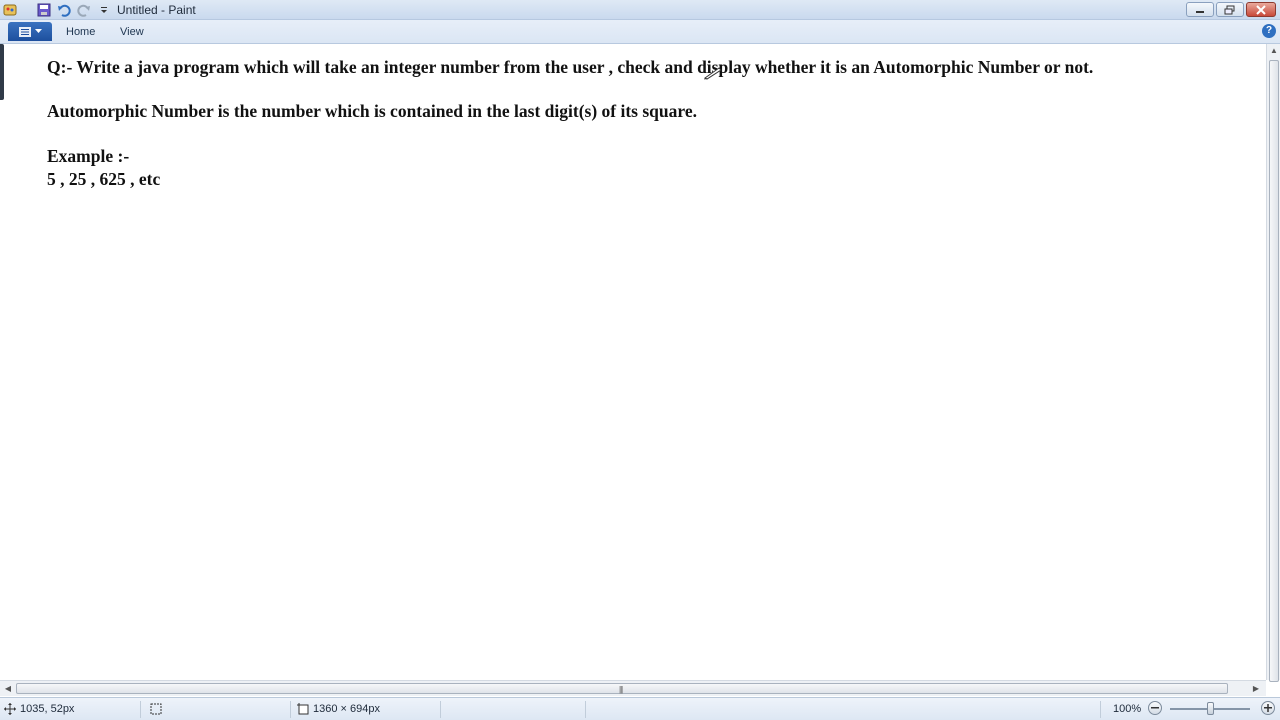 The image size is (1280, 720). Describe the element at coordinates (132, 32) in the screenshot. I see `tab-view: View` at that location.